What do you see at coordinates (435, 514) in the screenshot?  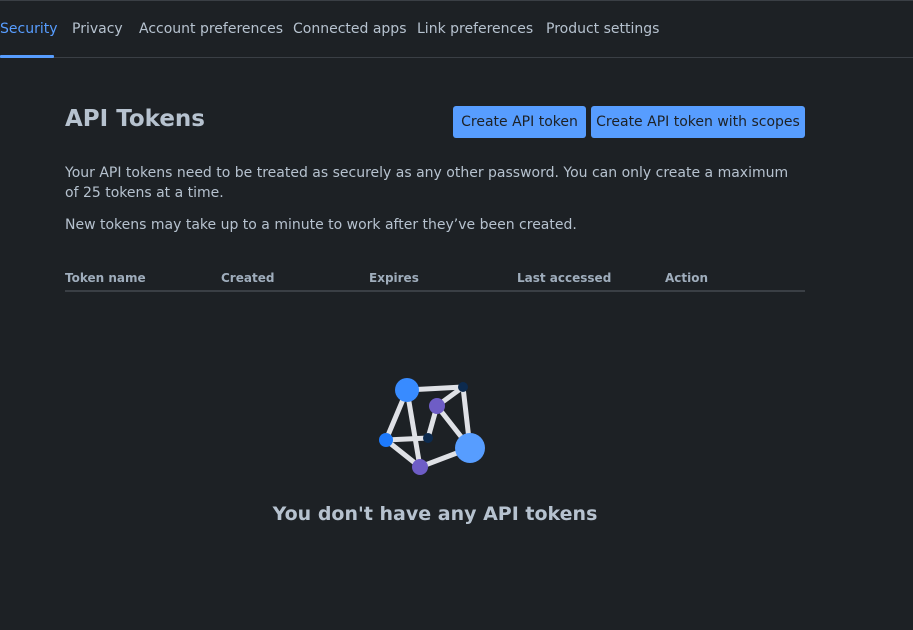 I see `empty-state-message: You don't have any API tokens` at bounding box center [435, 514].